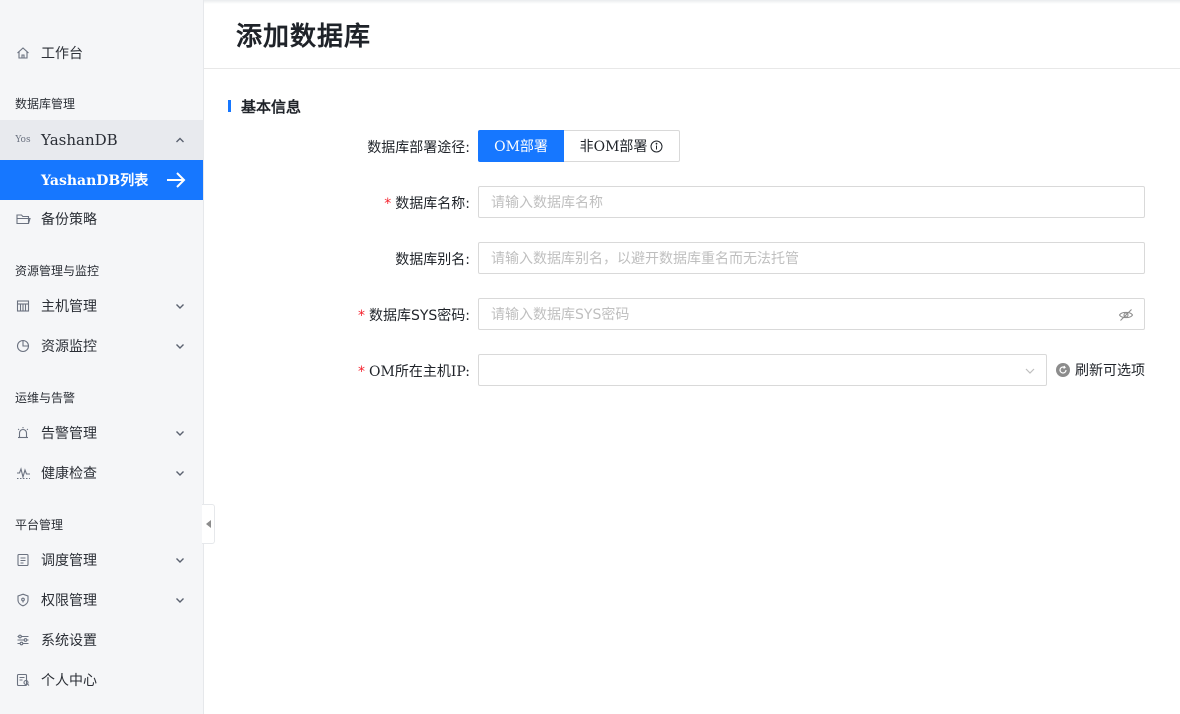  I want to click on sidebar-item-label: YashanDB列表, so click(95, 181).